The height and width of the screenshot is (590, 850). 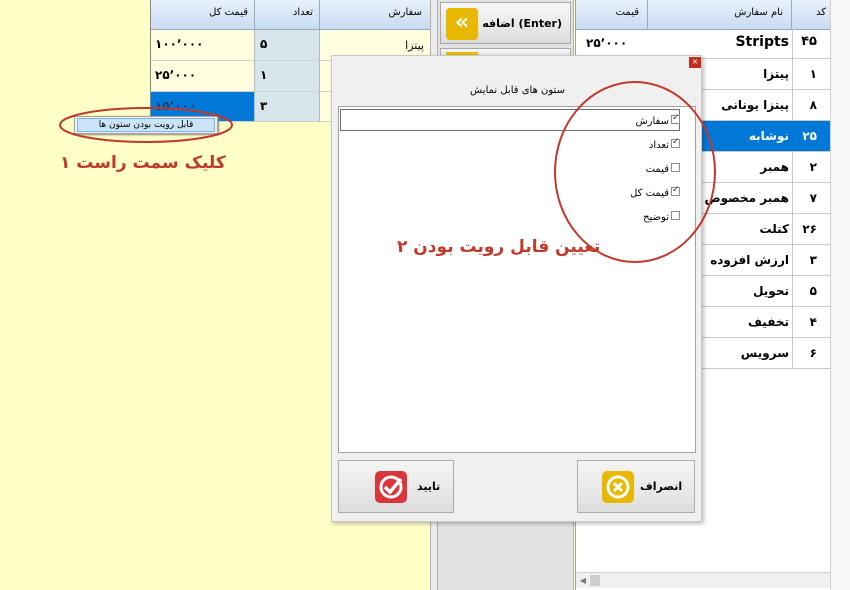 I want to click on annotation-step2: ۲ تعیین قابل رویت بودن, so click(x=499, y=247).